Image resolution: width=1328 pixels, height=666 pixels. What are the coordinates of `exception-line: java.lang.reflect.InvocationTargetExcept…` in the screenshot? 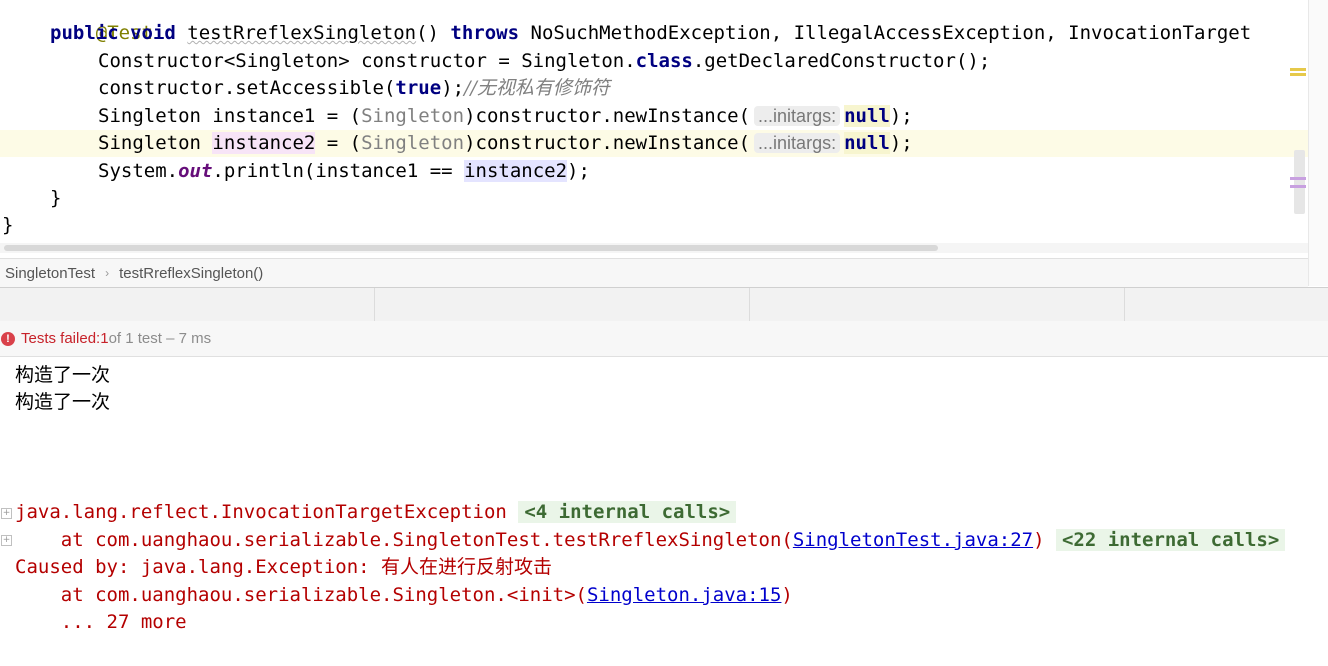 It's located at (376, 512).